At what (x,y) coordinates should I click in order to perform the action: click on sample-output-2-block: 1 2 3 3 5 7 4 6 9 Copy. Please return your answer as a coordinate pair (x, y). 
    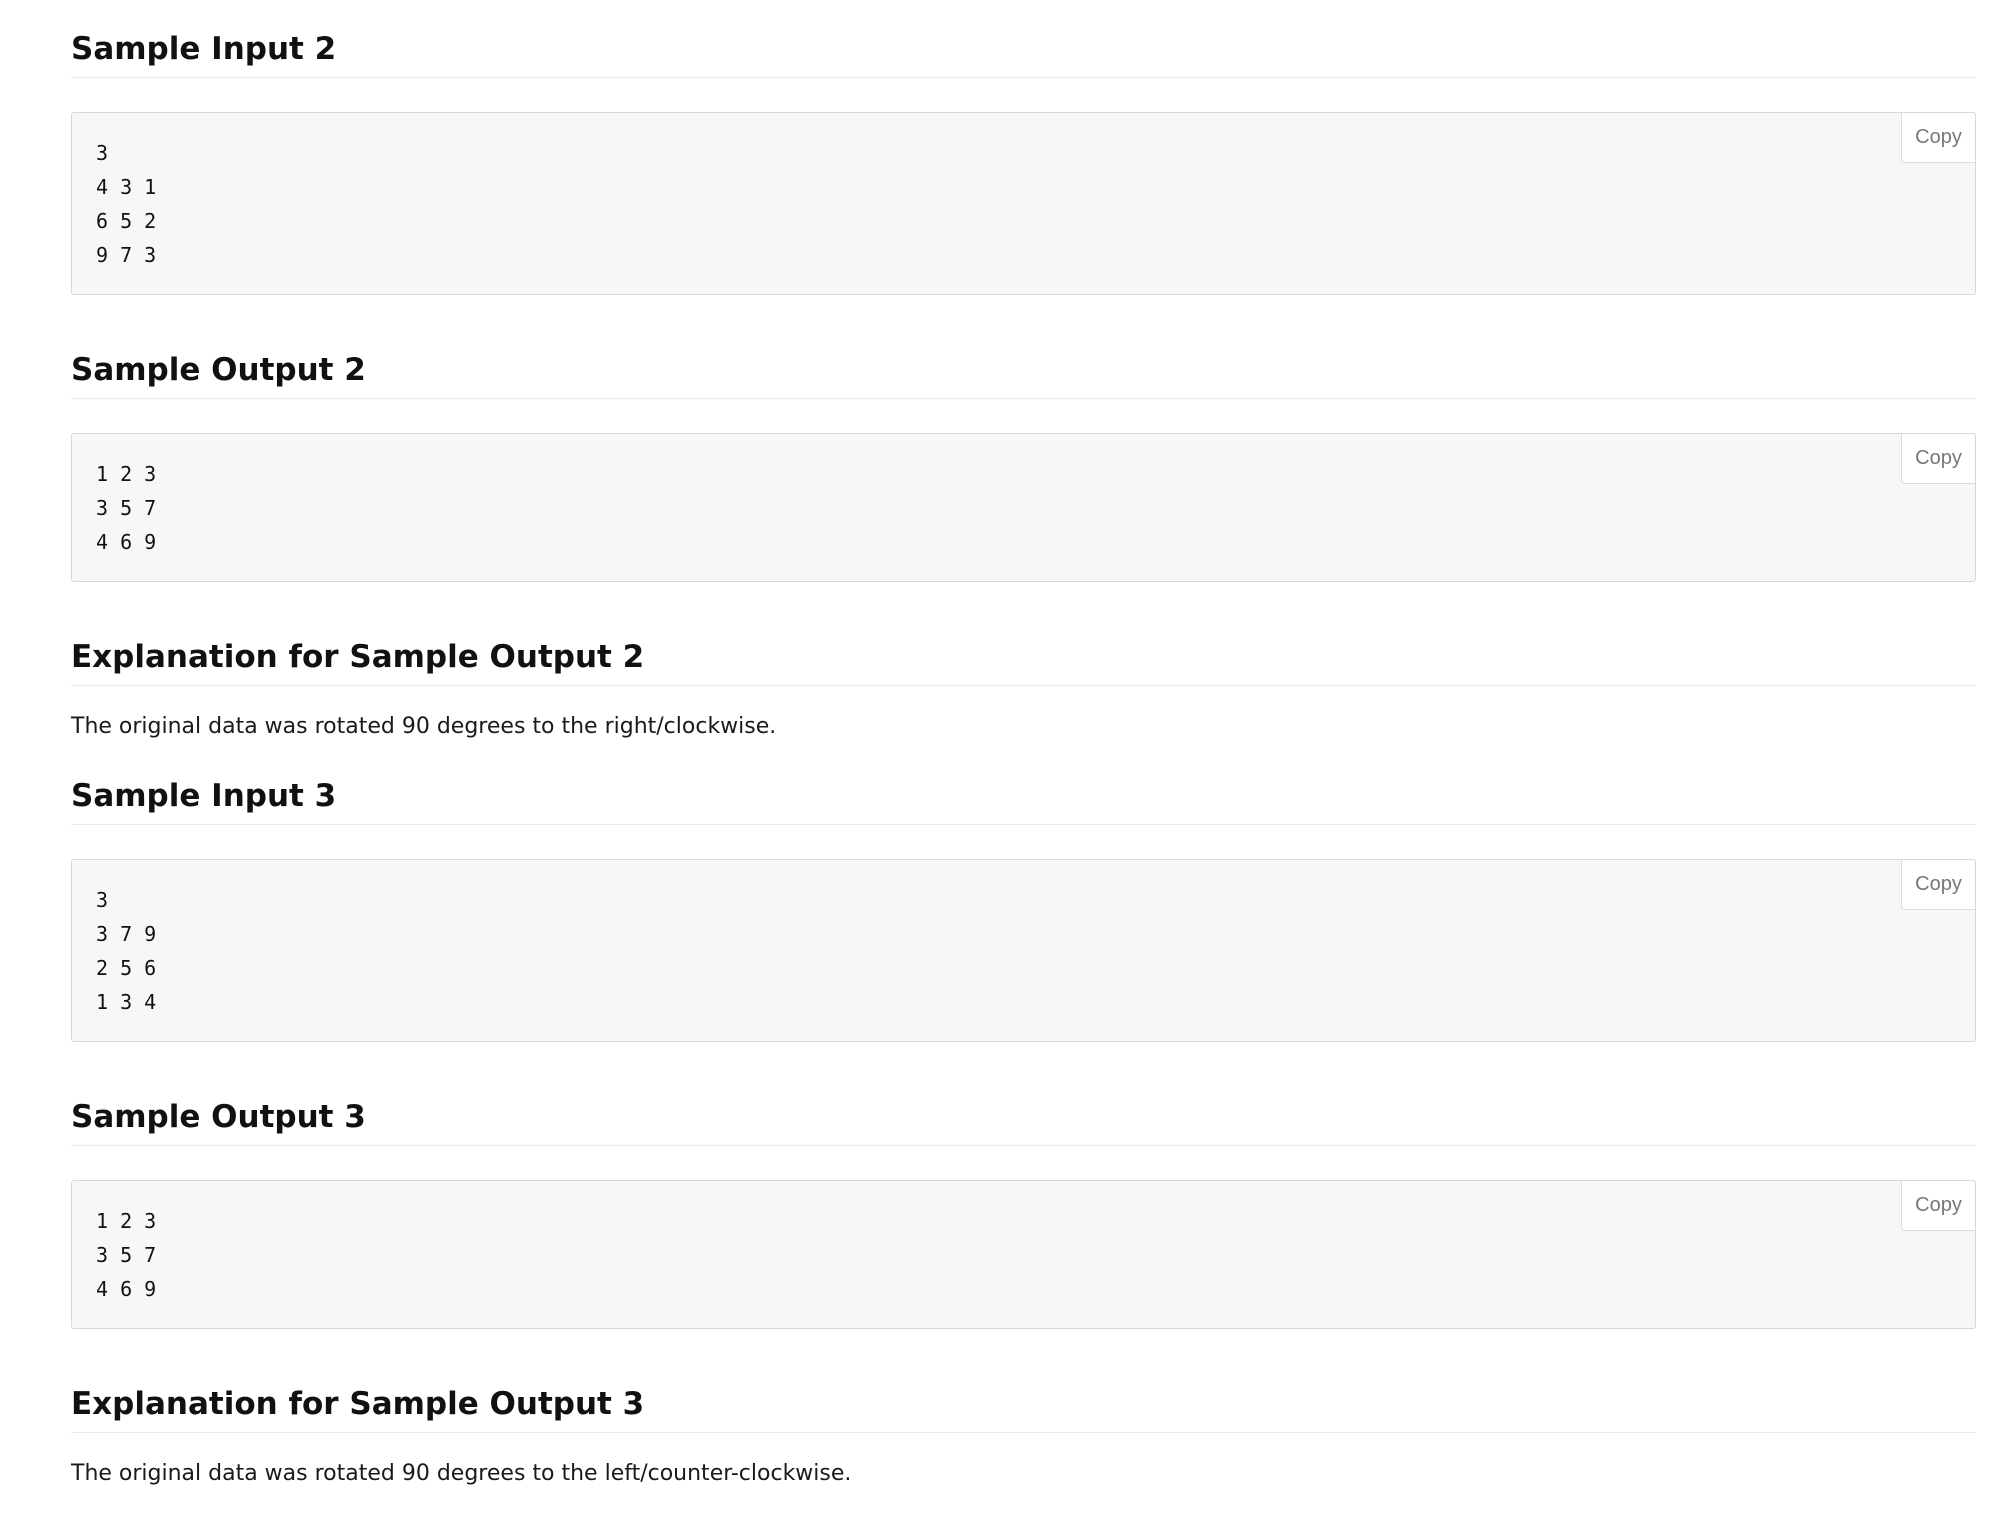
    Looking at the image, I should click on (1023, 507).